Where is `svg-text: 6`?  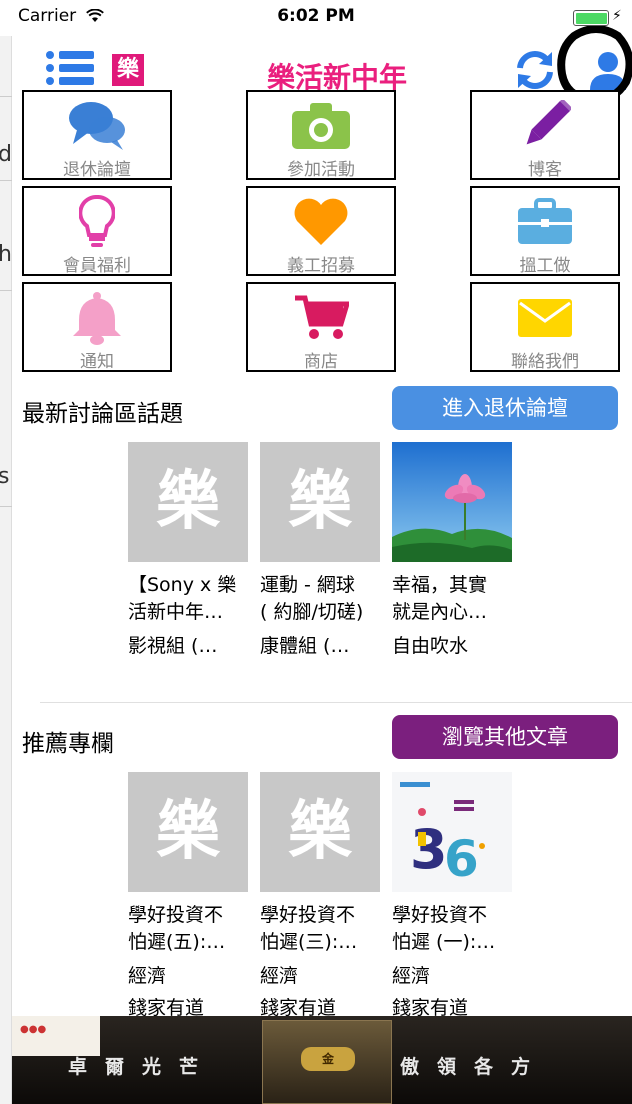 svg-text: 6 is located at coordinates (461, 859).